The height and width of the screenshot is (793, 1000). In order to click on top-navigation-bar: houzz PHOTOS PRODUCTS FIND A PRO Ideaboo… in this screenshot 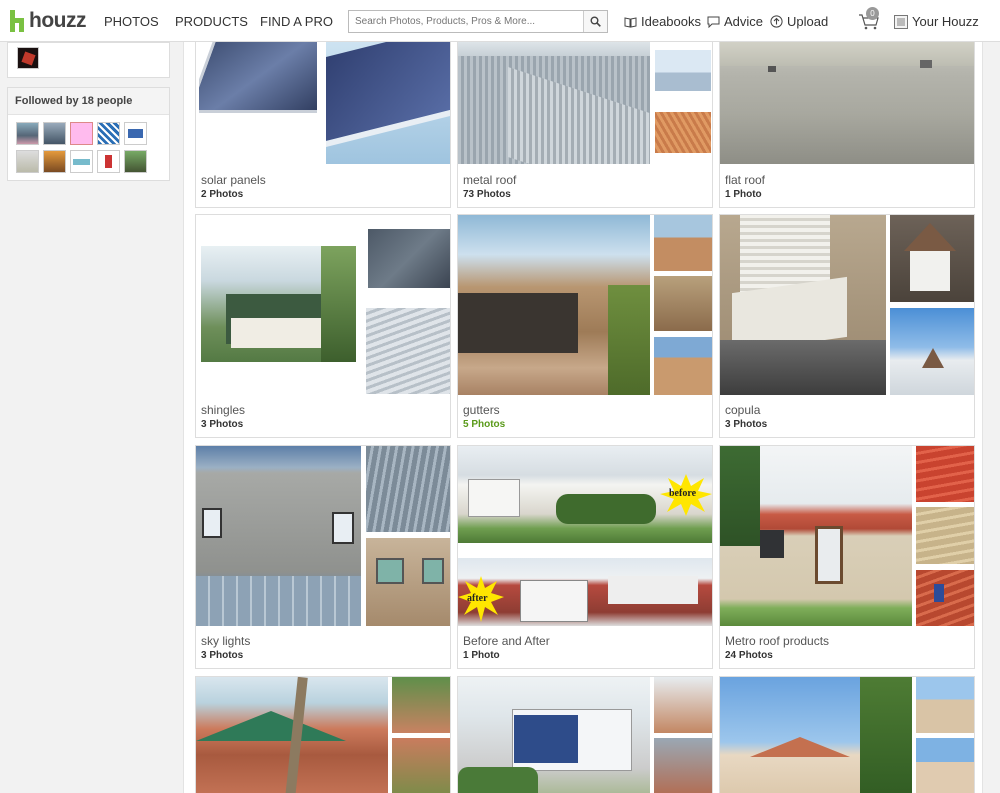, I will do `click(500, 21)`.